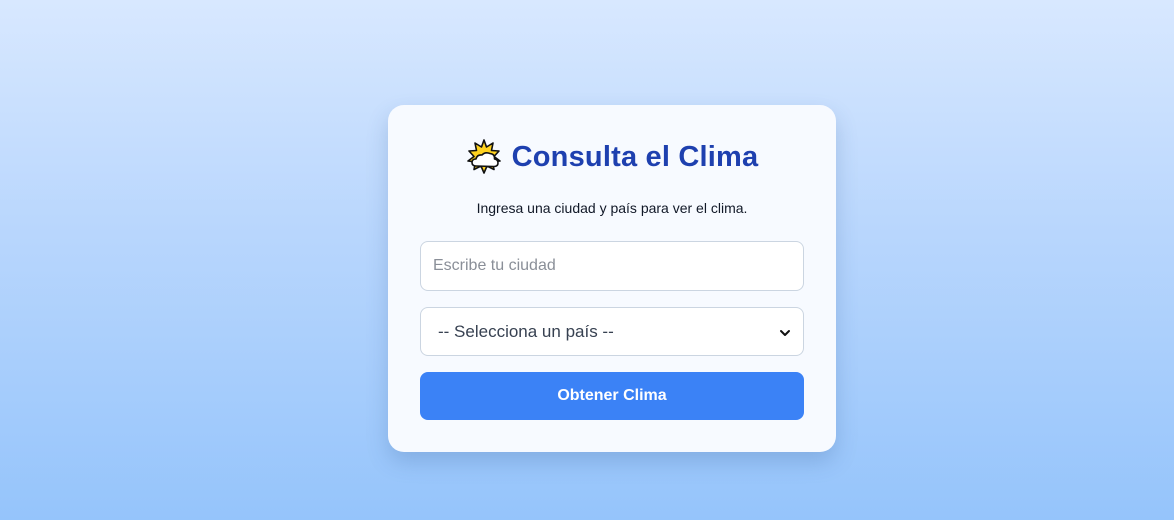  Describe the element at coordinates (612, 266) in the screenshot. I see `city-input` at that location.